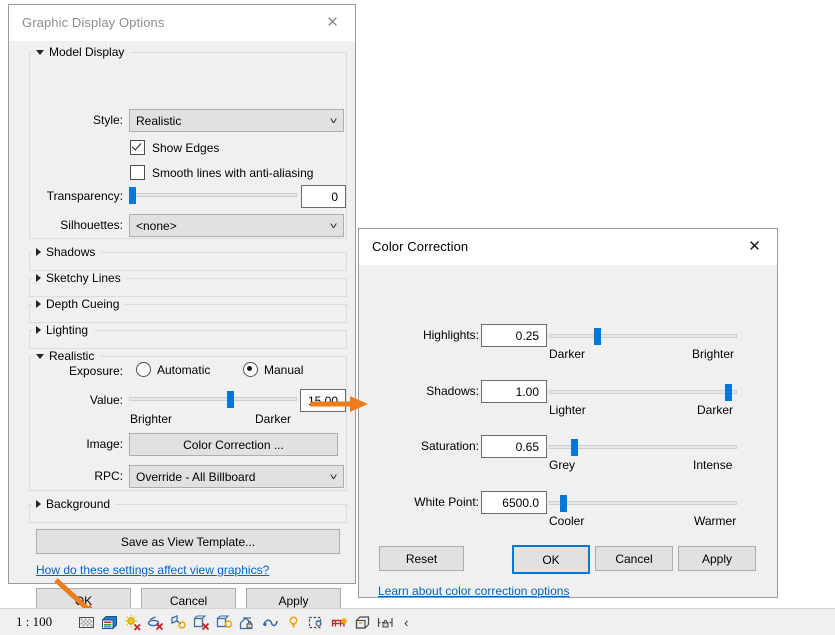  I want to click on exposure-value-input: 15.00, so click(323, 400).